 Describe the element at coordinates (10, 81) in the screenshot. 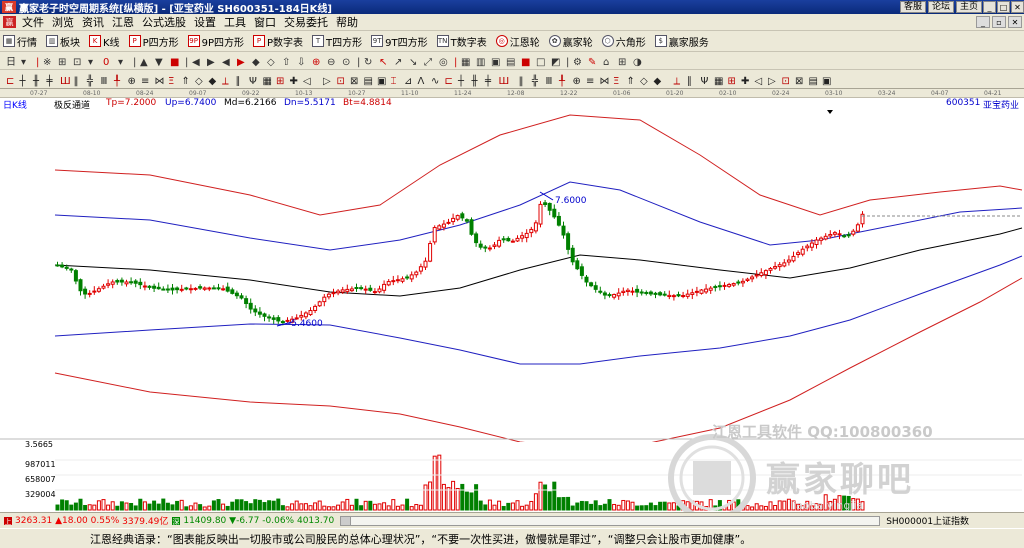

I see `drawing-tool-icon: ⊏` at that location.